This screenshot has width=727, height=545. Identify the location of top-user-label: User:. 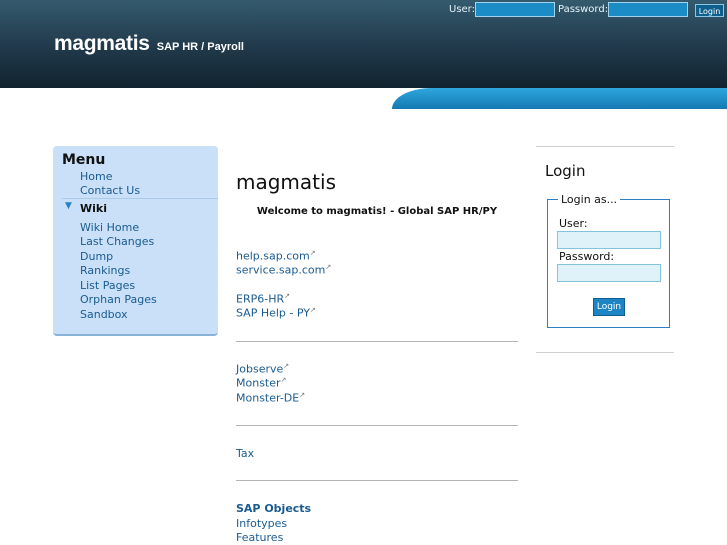
(462, 9).